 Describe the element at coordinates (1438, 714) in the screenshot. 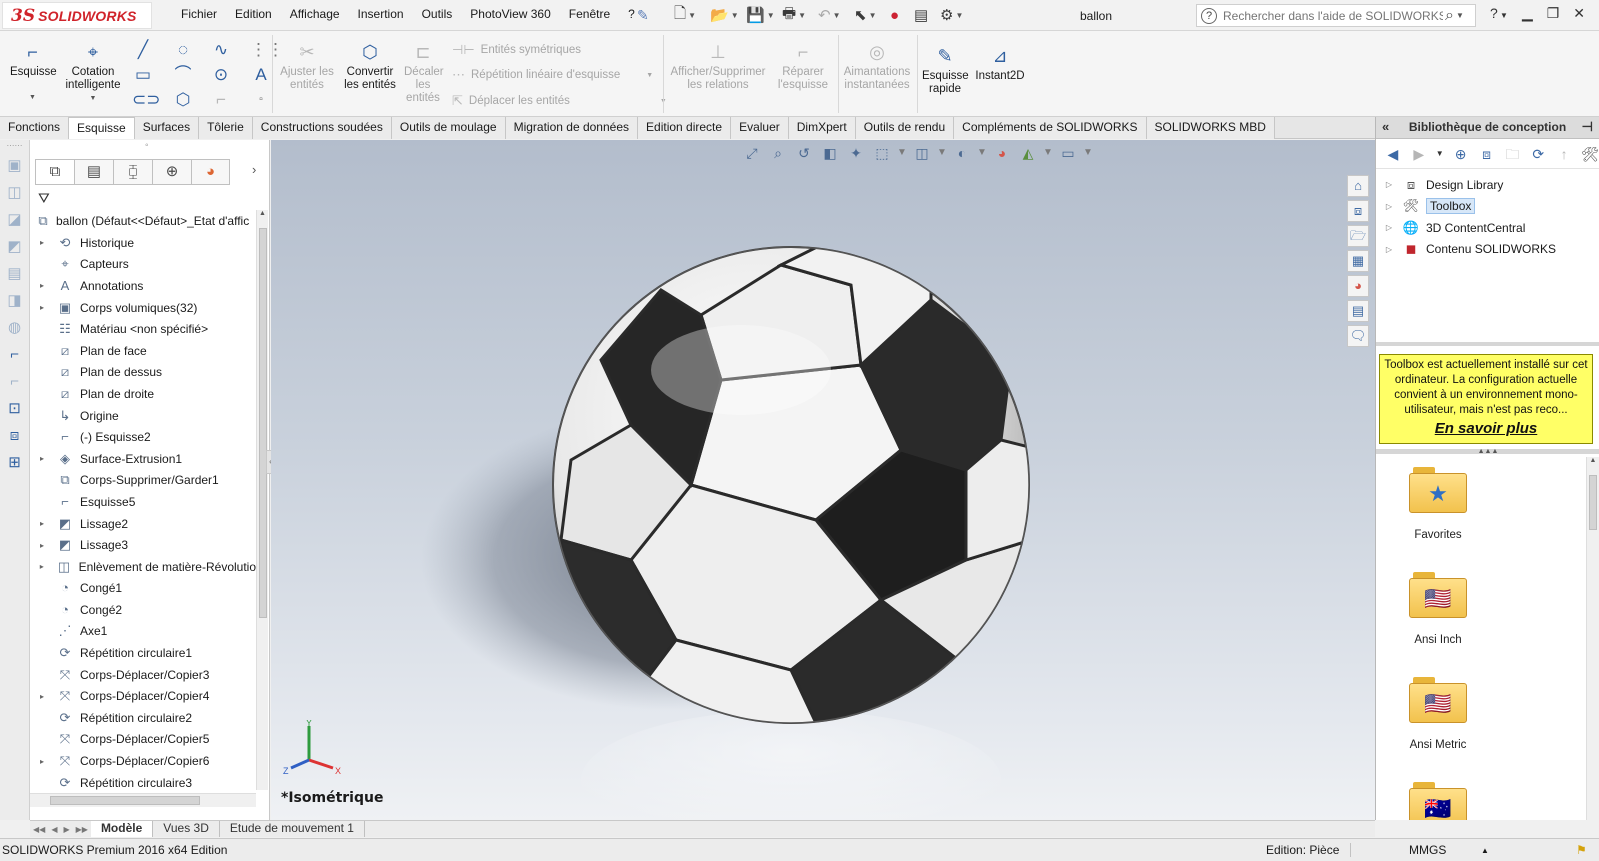

I see `library-folder: 🇺🇸 Ansi Metric` at that location.